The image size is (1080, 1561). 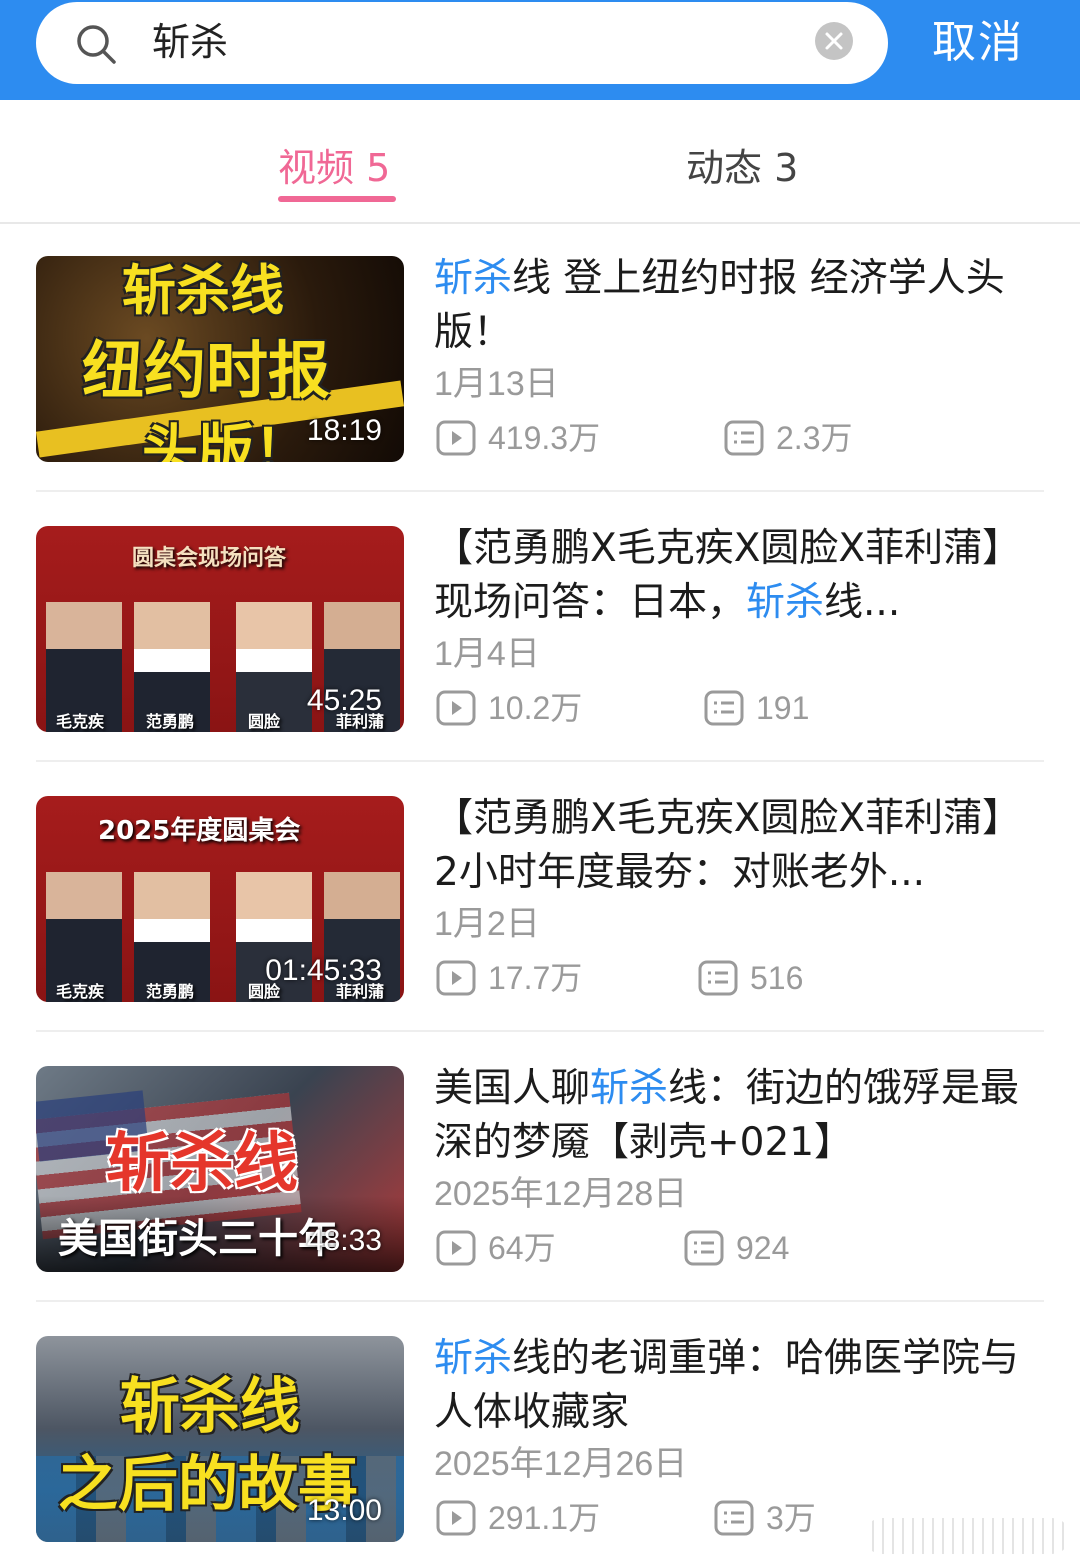 I want to click on cancel-button: 取消, so click(x=978, y=43).